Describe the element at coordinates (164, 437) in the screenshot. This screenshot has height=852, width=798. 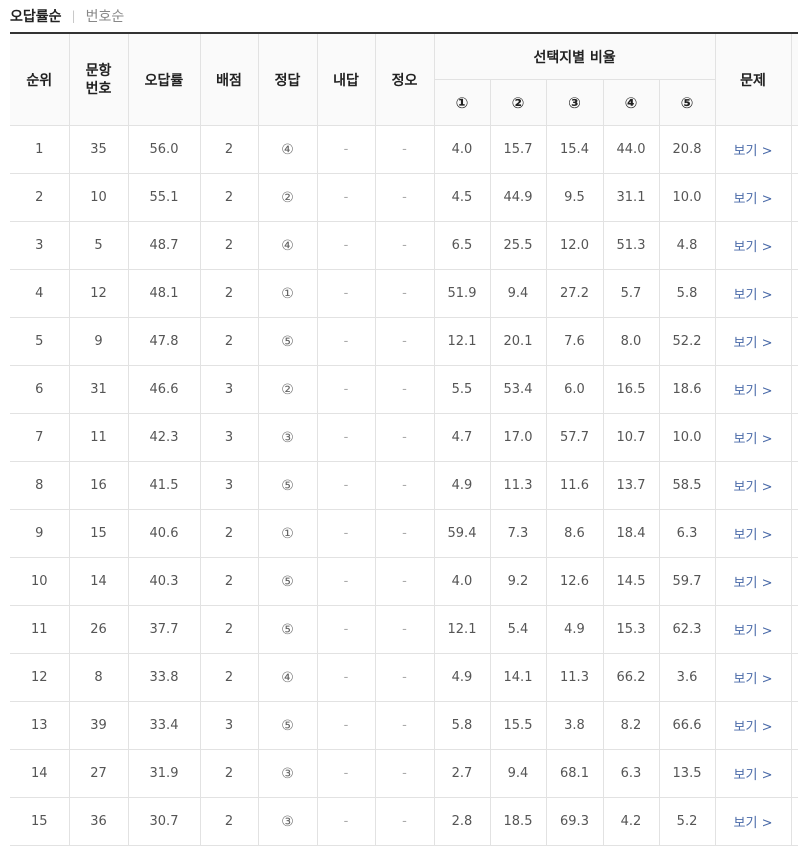
I see `error-rate-cell: 42.3` at that location.